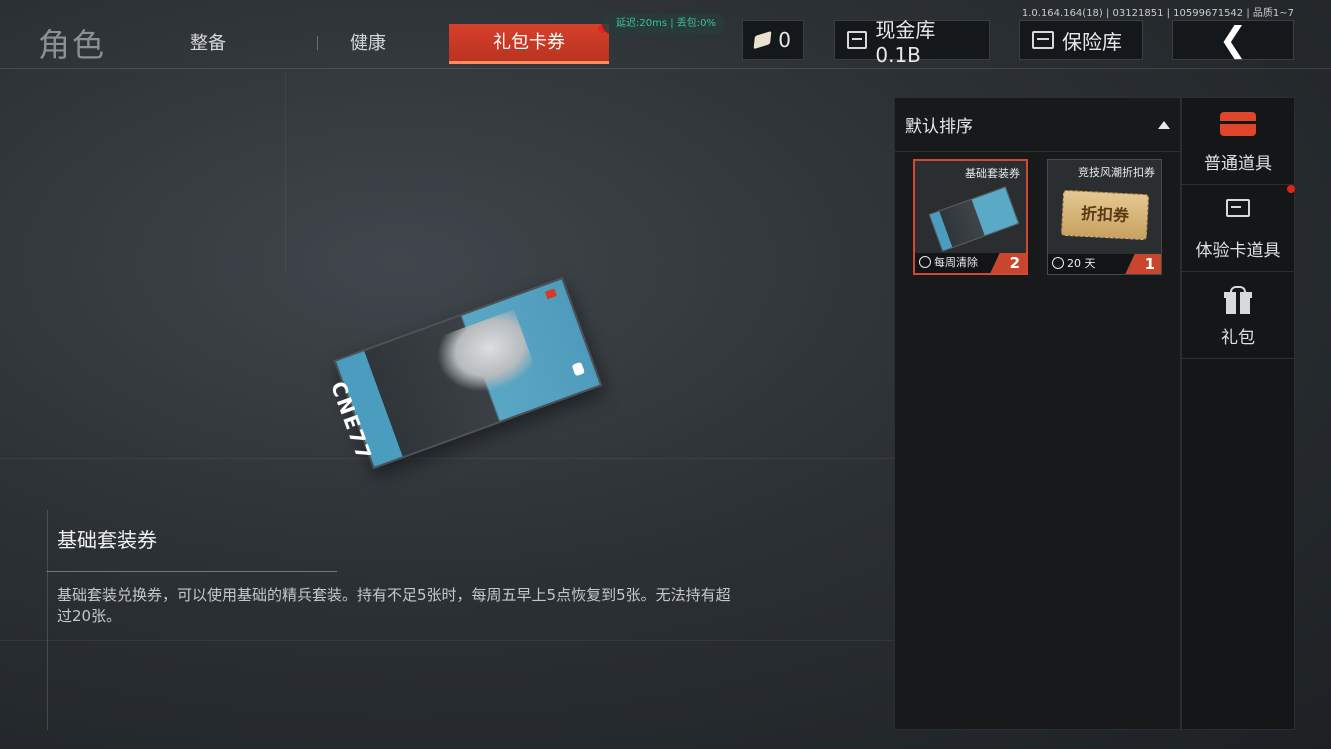  I want to click on ticket-counter: 0, so click(773, 40).